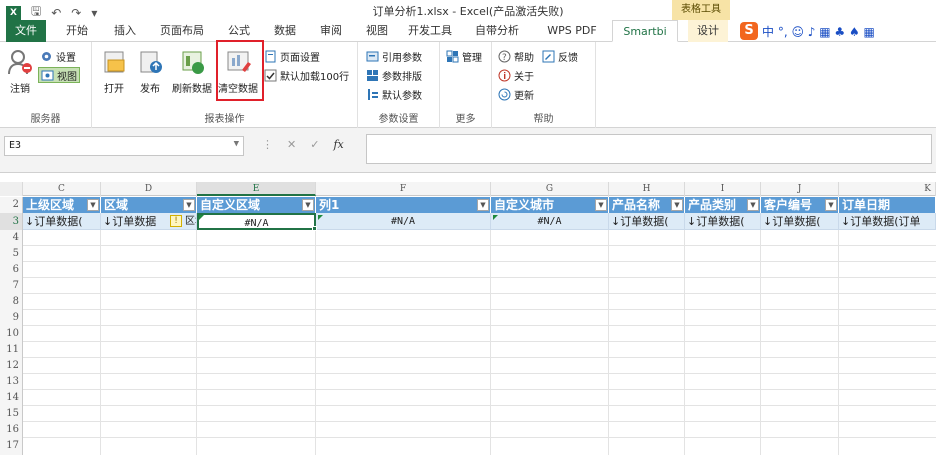 The image size is (936, 455). I want to click on table-header-cell: 订单日期, so click(887, 205).